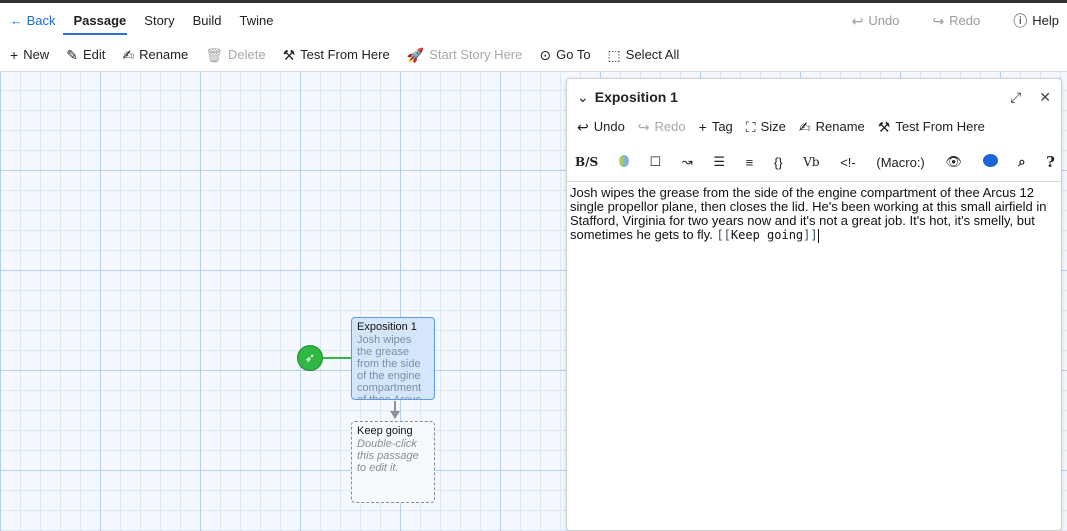 The width and height of the screenshot is (1067, 531). Describe the element at coordinates (750, 126) in the screenshot. I see `size-icon: ⛶` at that location.